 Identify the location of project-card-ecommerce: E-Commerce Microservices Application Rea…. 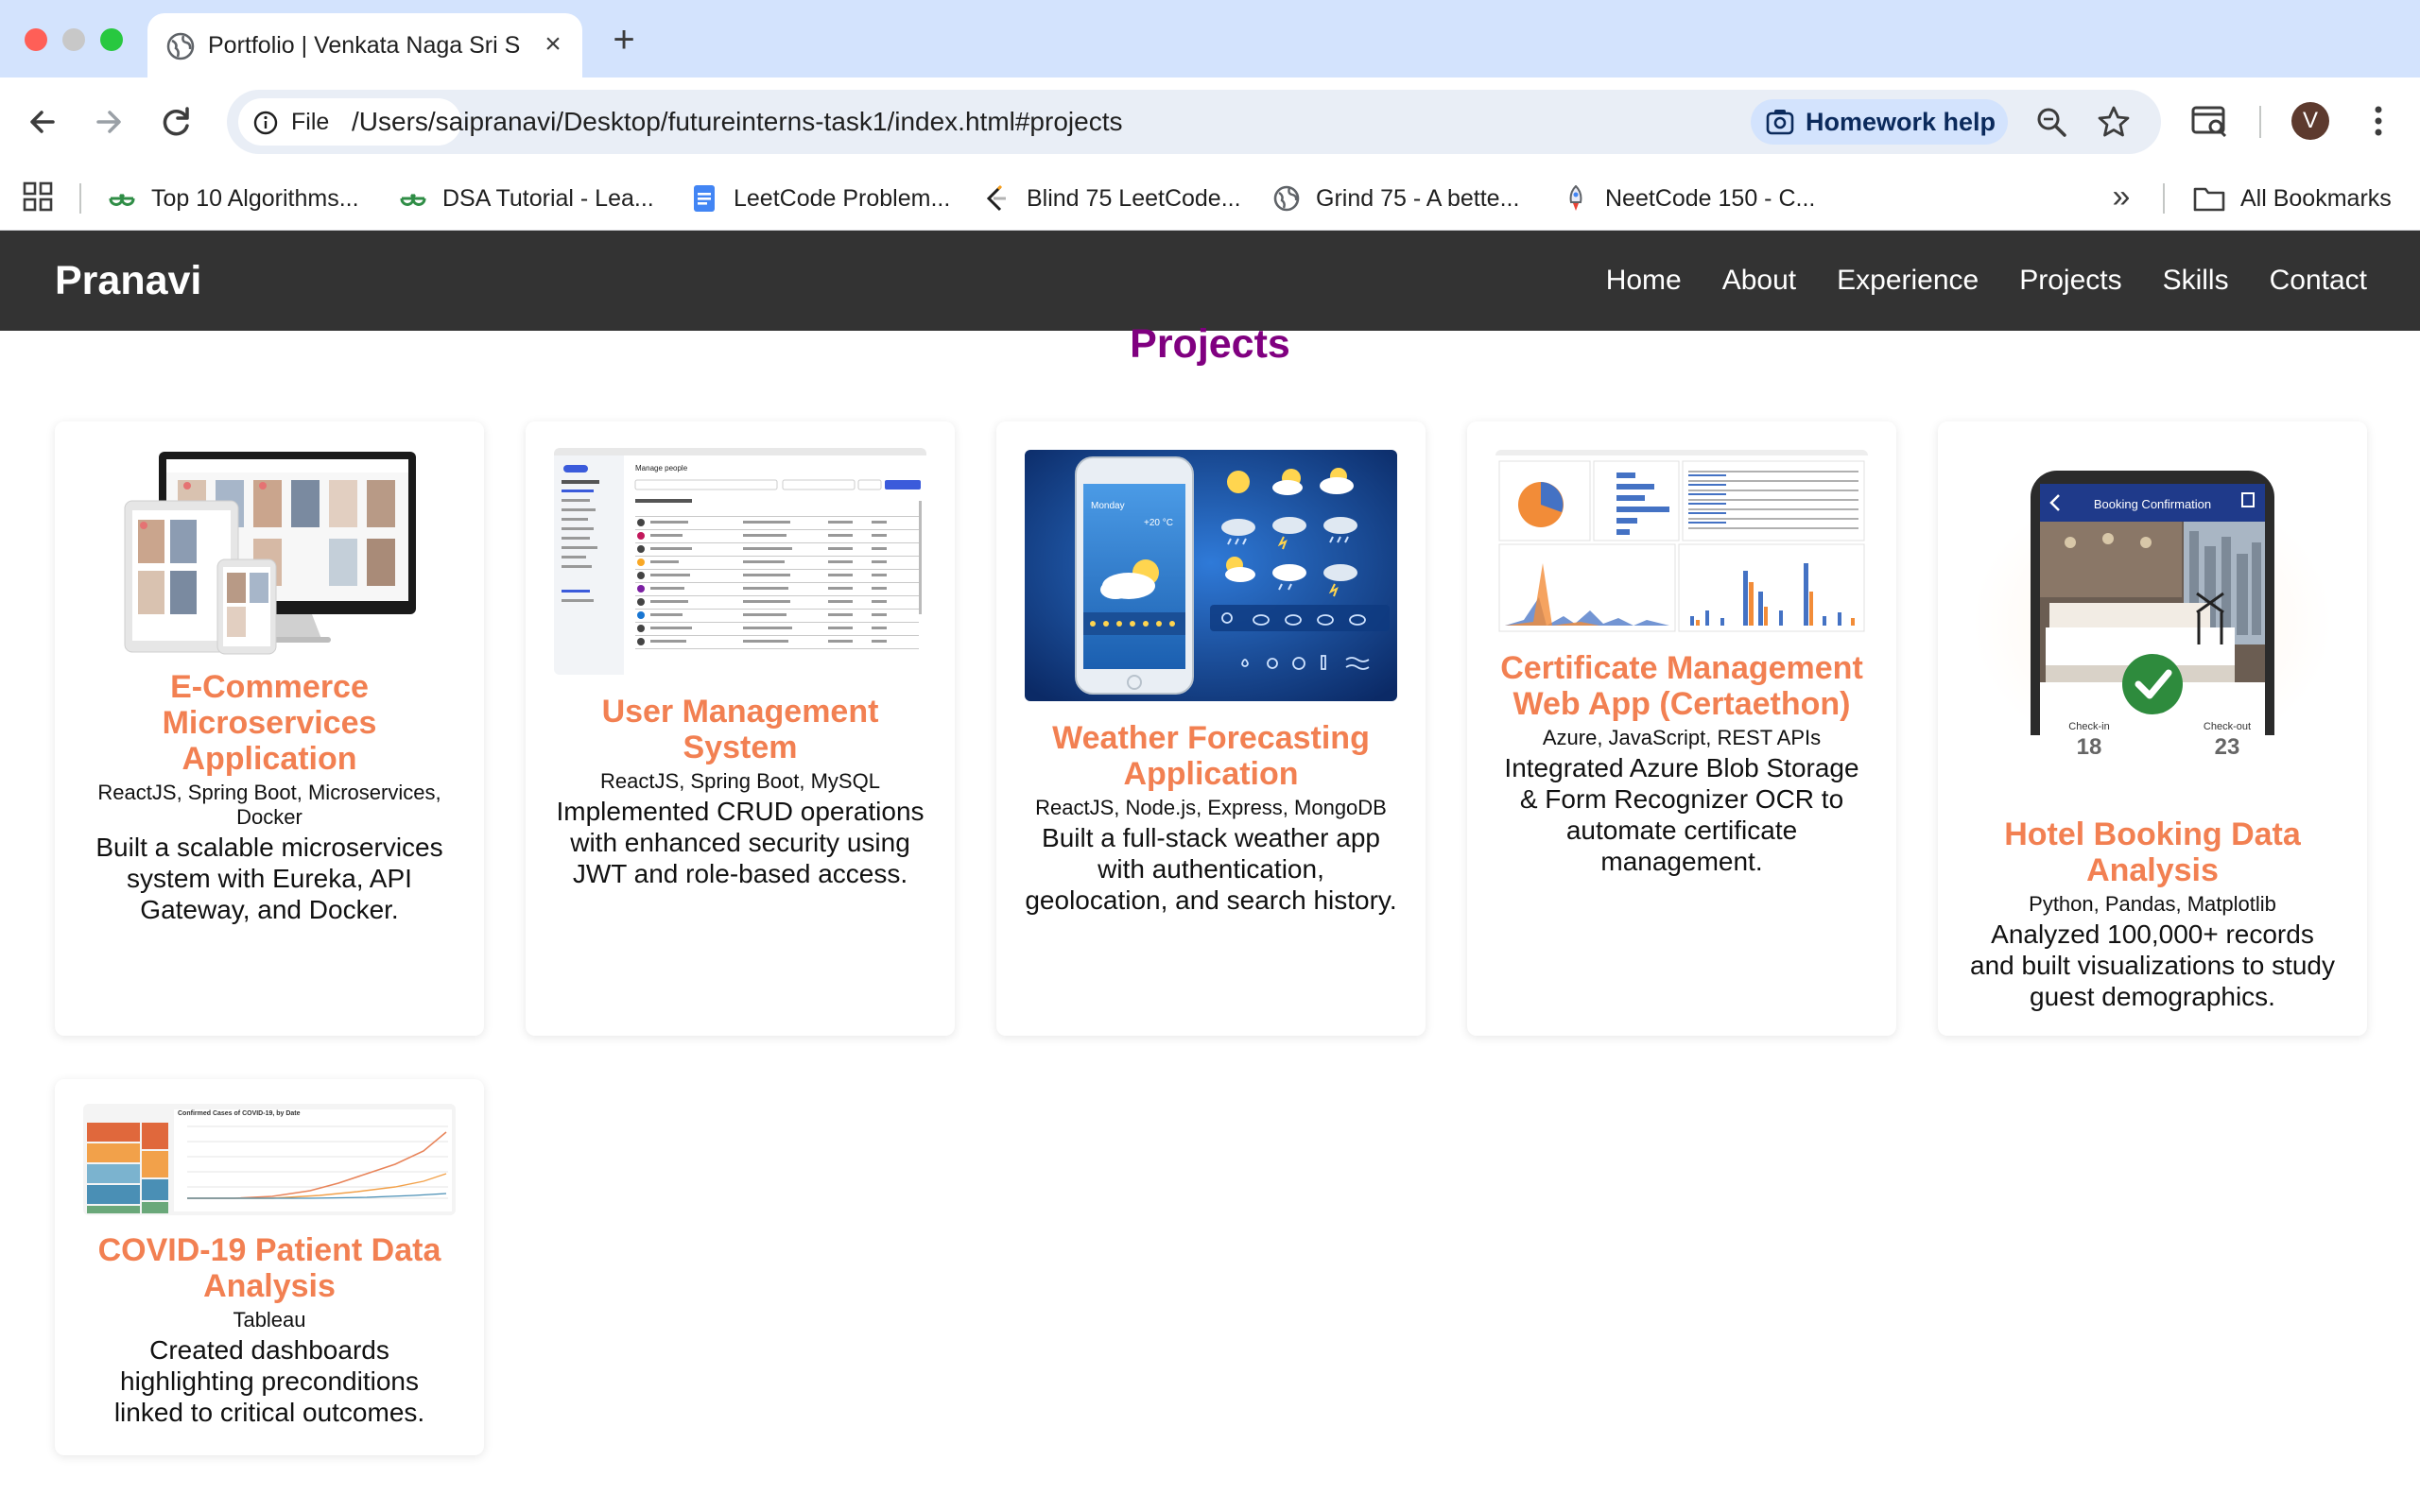
(270, 728).